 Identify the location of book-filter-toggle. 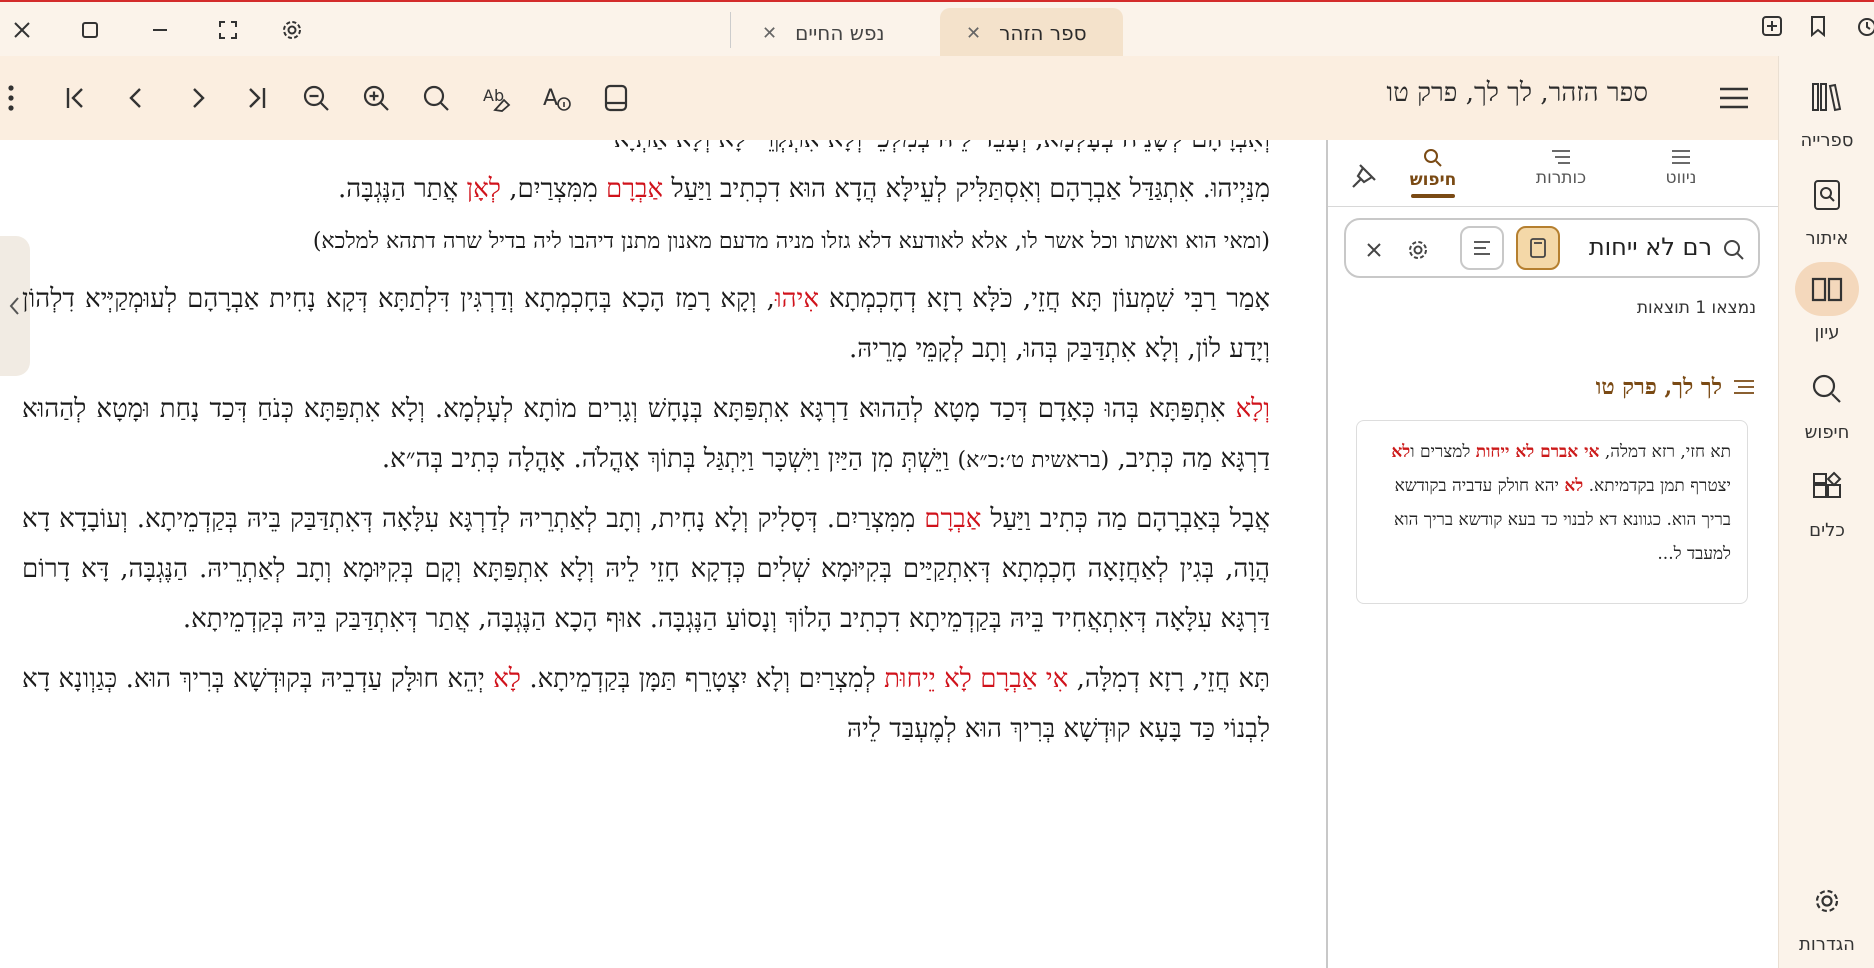
(1538, 248).